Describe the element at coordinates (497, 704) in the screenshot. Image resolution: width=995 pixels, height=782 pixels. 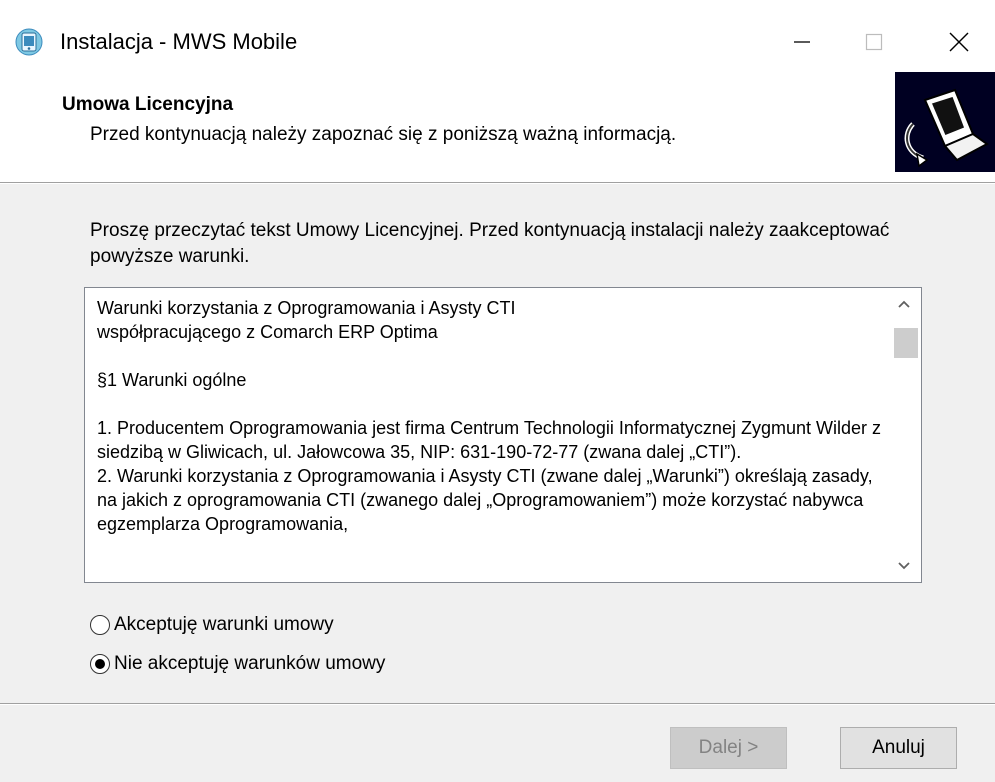
I see `footer-separator` at that location.